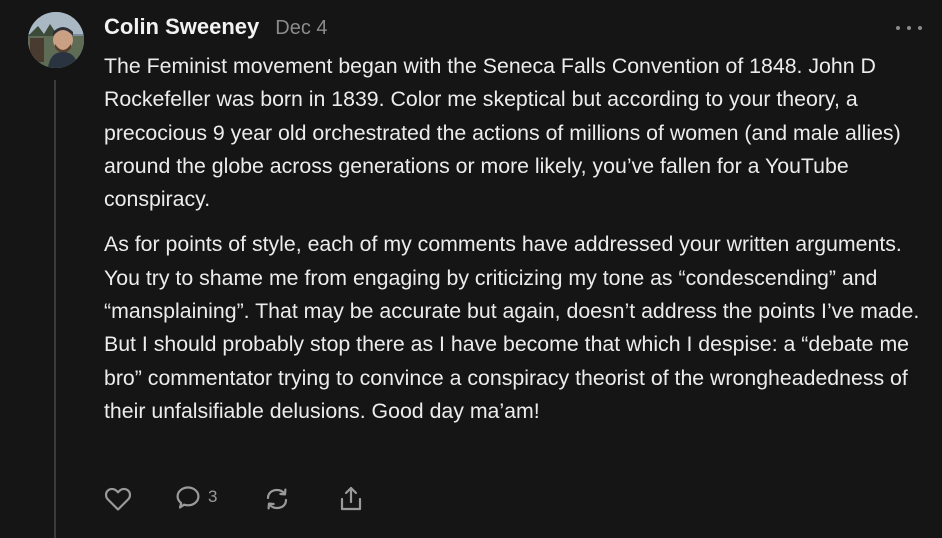 The image size is (942, 538). Describe the element at coordinates (188, 497) in the screenshot. I see `comment-icon` at that location.